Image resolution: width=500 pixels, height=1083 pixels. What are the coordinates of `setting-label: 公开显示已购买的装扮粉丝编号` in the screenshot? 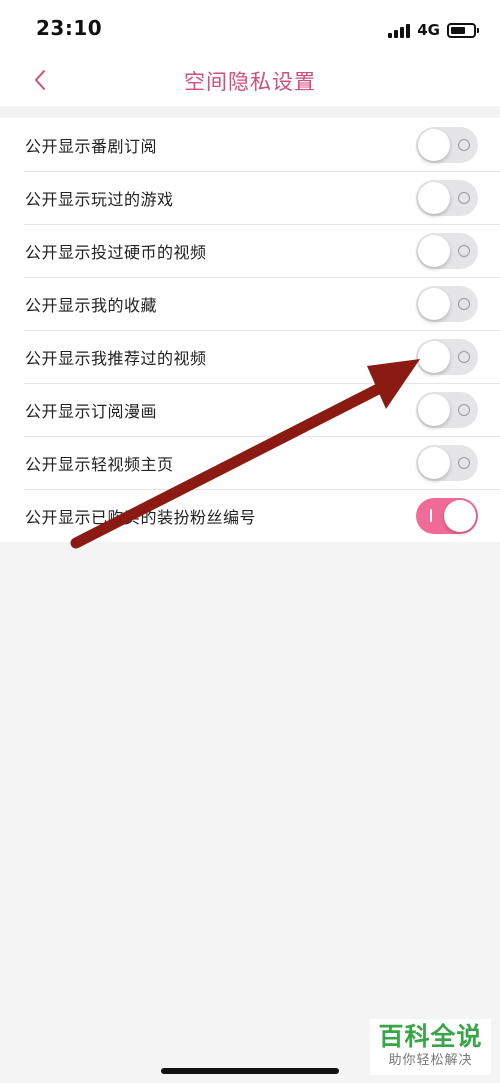 It's located at (141, 517).